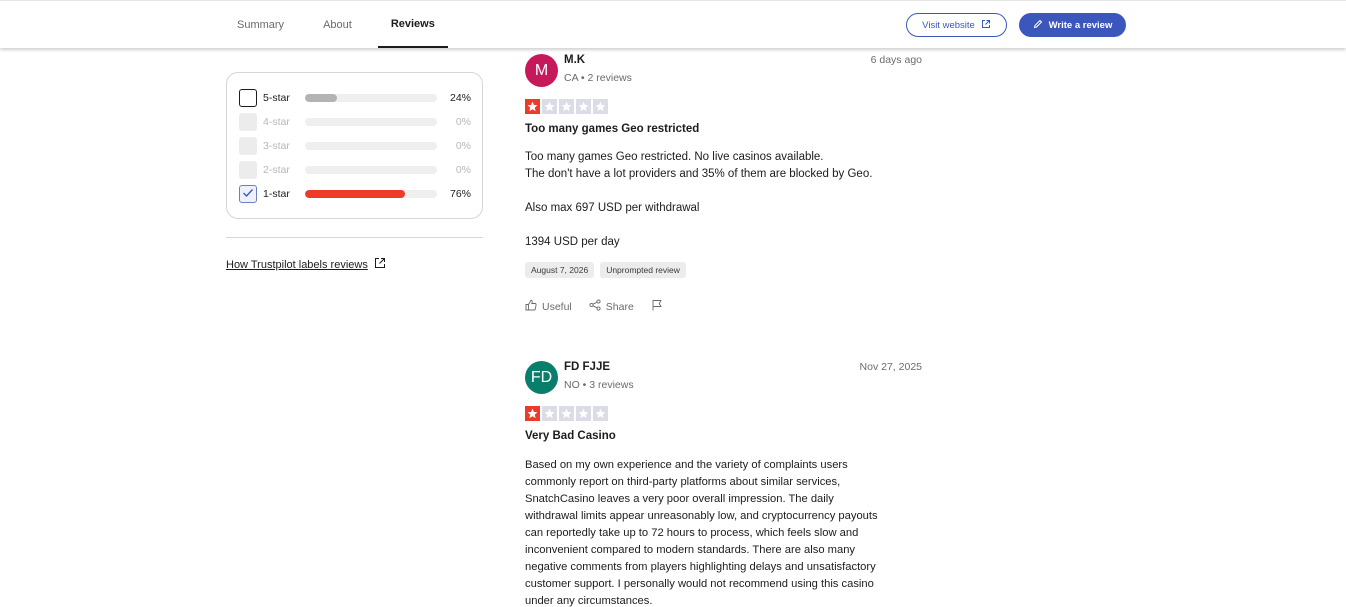  I want to click on reviewer-meta: NO • 3 reviews, so click(599, 385).